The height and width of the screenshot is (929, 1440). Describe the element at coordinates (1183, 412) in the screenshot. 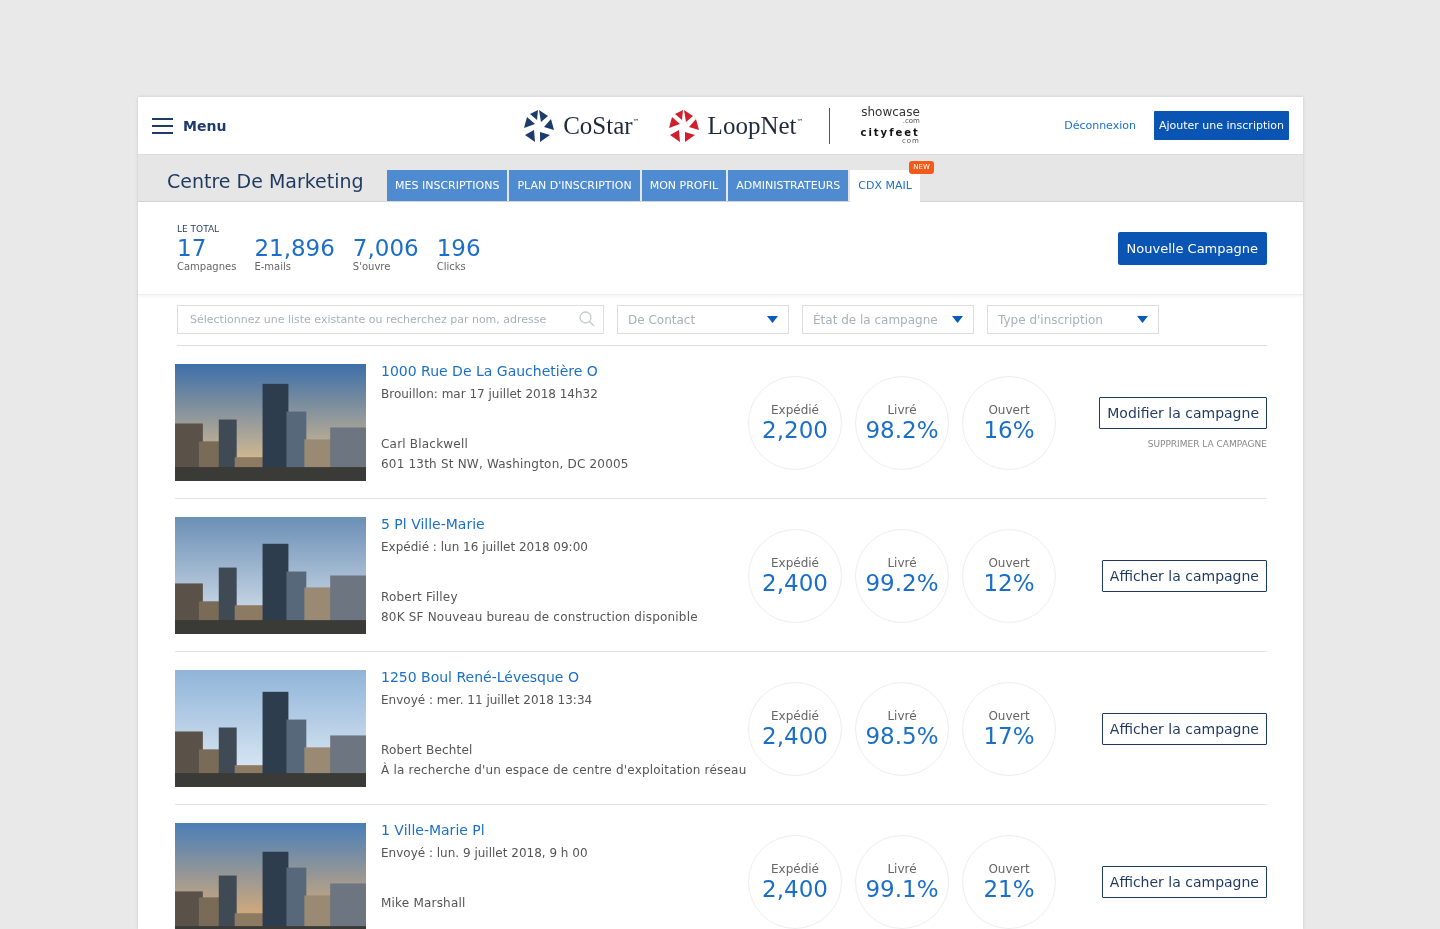

I see `campaign-action-button: Modifier la campagne` at that location.